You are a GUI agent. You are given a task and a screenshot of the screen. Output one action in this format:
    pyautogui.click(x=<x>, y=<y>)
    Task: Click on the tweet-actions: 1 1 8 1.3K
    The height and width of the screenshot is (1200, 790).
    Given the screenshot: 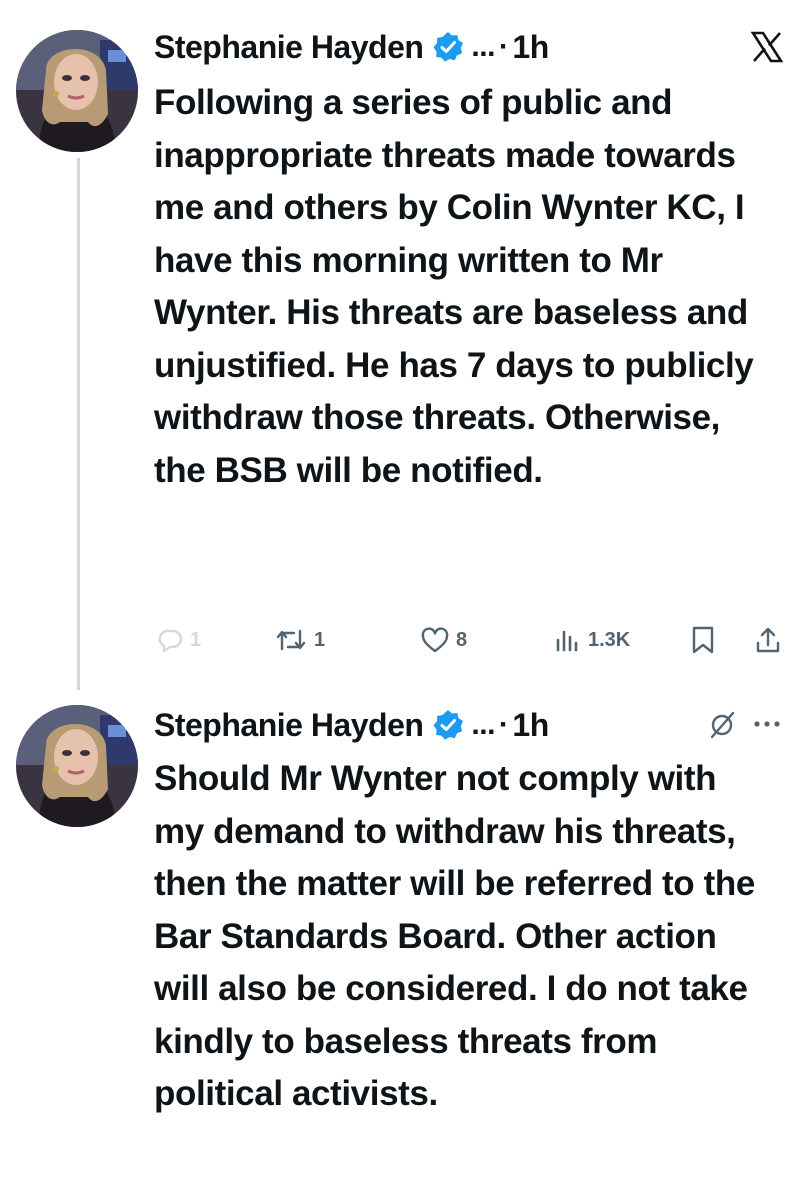 What is the action you would take?
    pyautogui.click(x=469, y=640)
    